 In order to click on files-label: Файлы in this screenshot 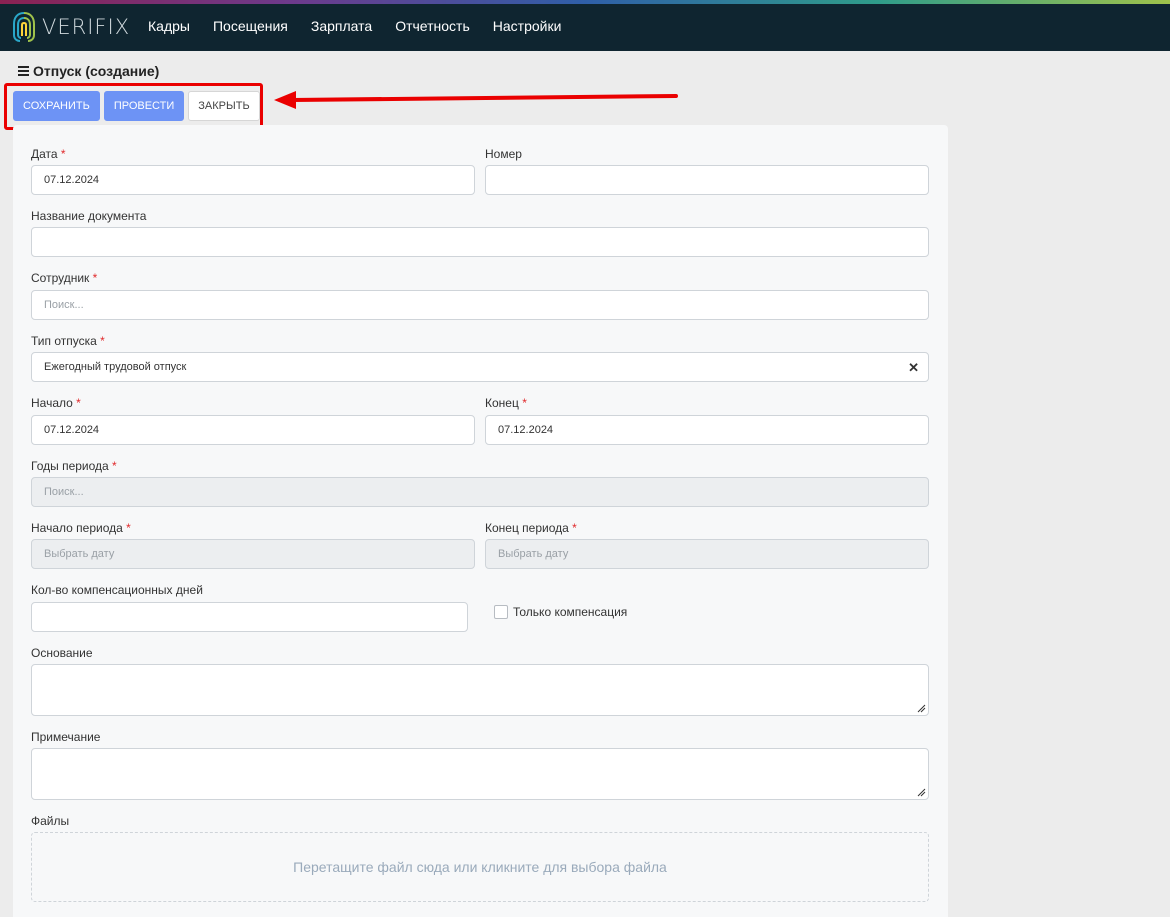, I will do `click(50, 821)`.